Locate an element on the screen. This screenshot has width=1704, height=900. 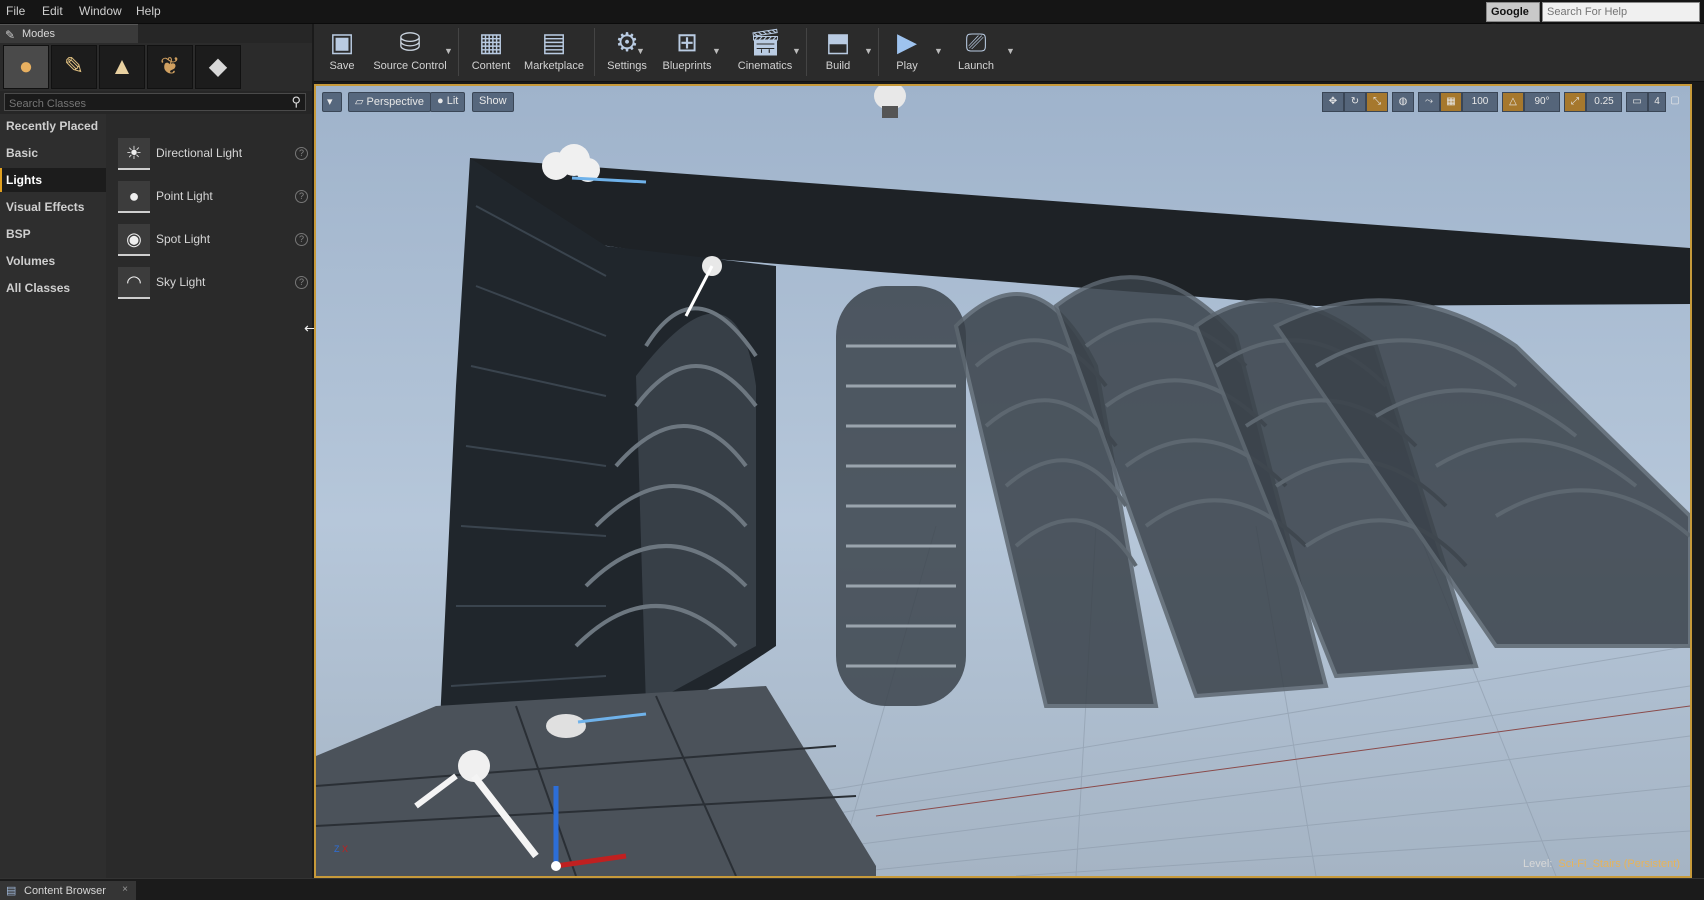
modes-icon: ✎ is located at coordinates (10, 35).